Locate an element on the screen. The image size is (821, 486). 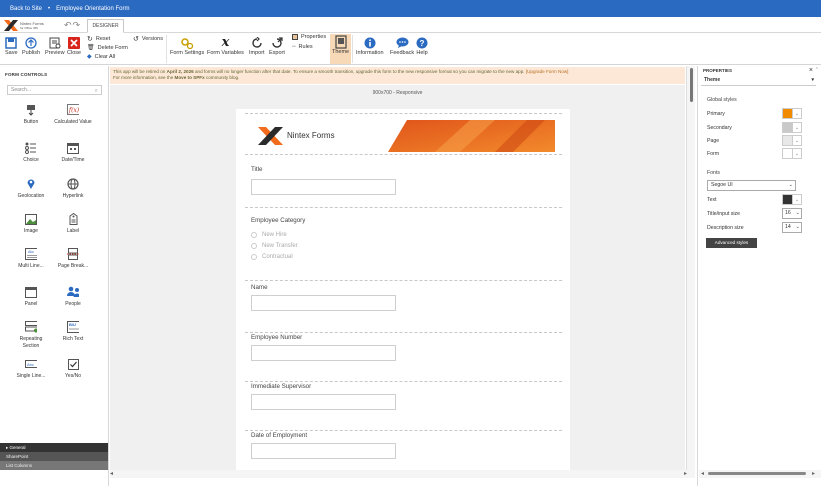
category-sharepoint: SharePoint is located at coordinates (54, 456).